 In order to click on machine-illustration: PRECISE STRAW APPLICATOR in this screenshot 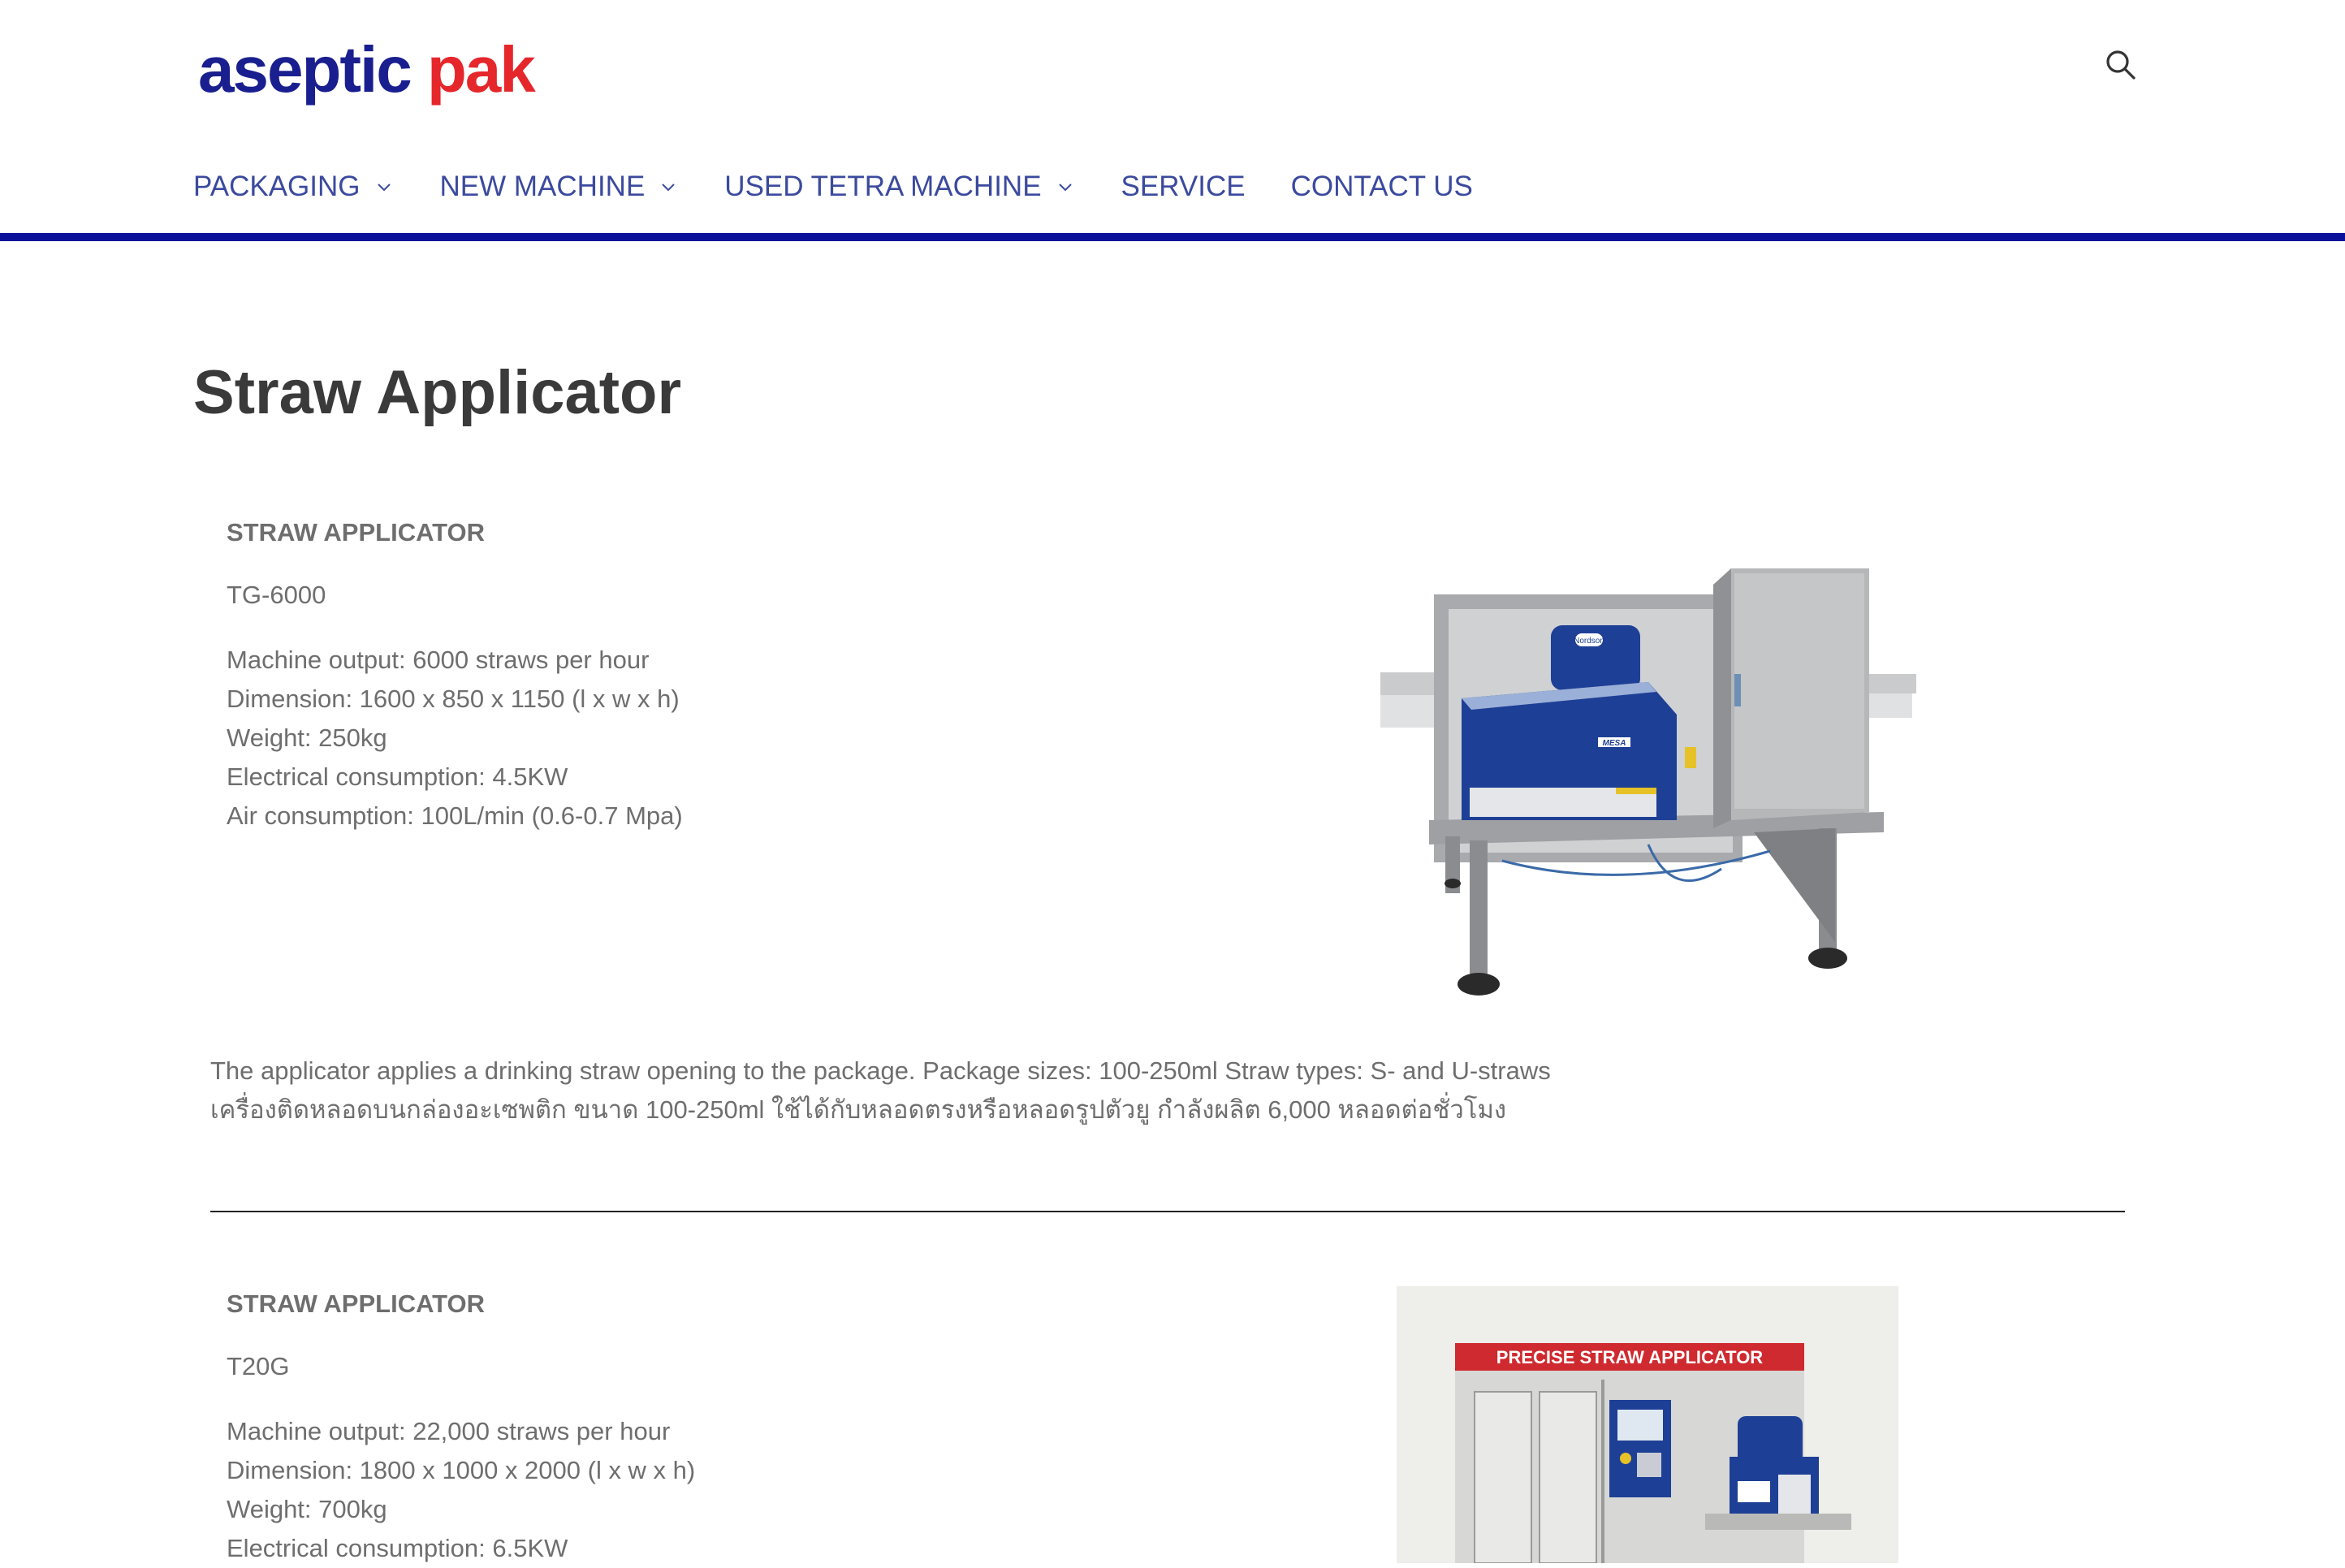, I will do `click(1647, 1424)`.